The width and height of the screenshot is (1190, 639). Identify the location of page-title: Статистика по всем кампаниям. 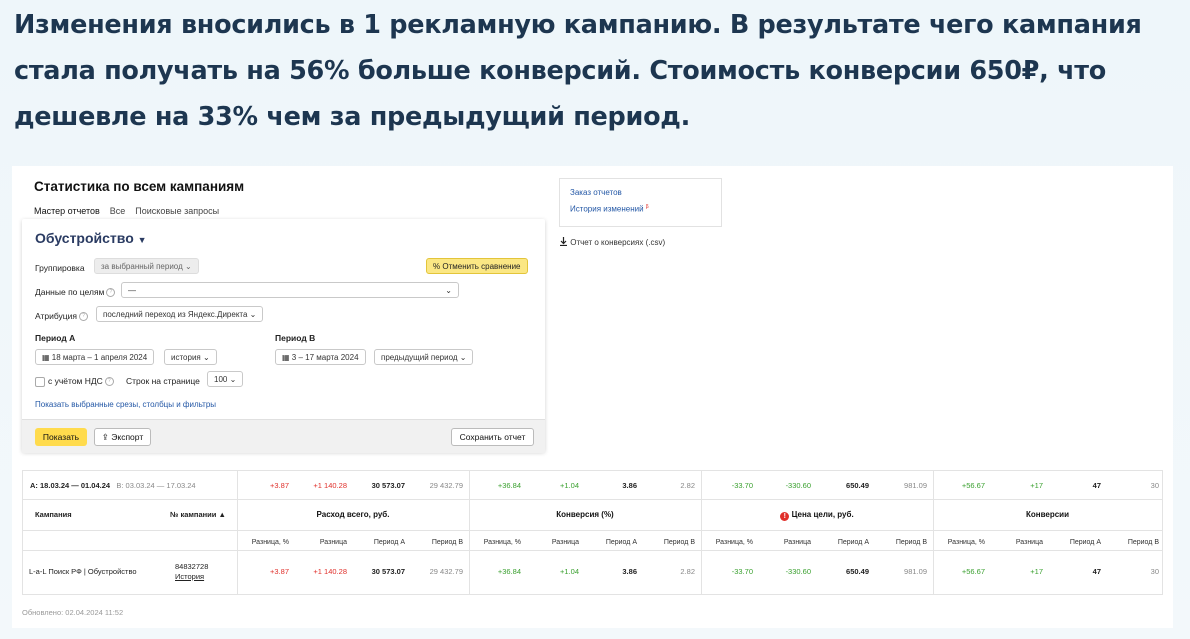
(139, 186).